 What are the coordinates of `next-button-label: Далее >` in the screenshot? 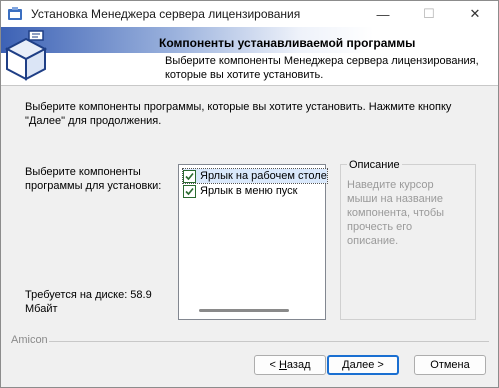 It's located at (363, 365).